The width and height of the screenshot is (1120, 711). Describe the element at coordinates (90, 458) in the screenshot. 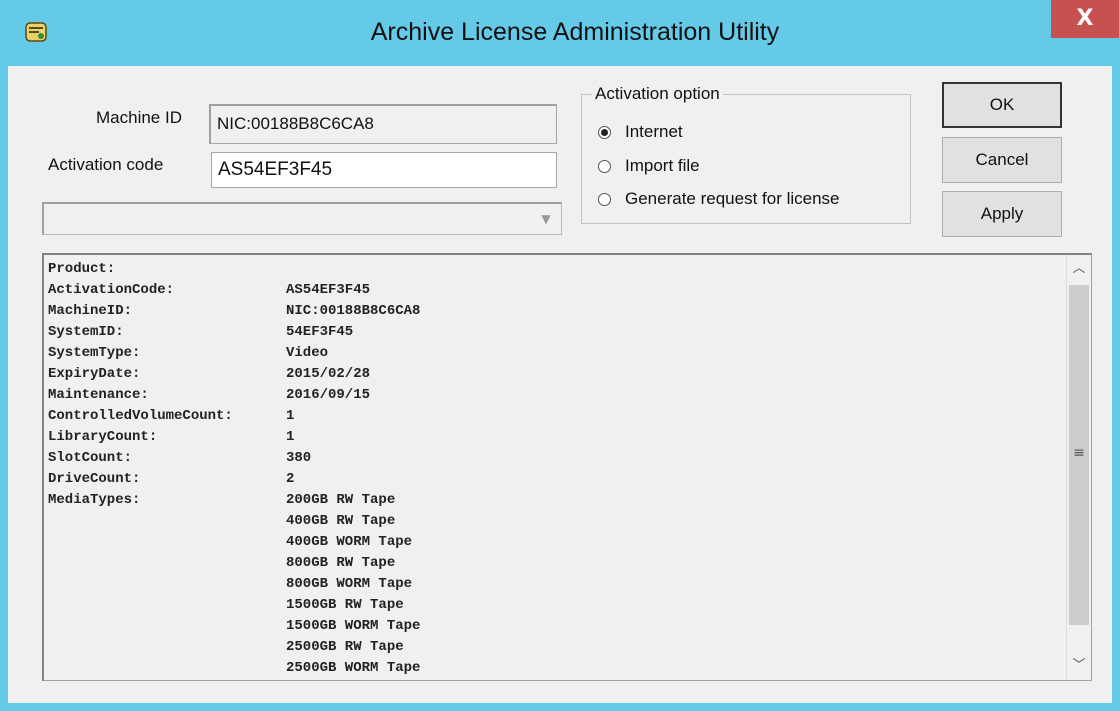

I see `license-info-key: SlotCount:` at that location.